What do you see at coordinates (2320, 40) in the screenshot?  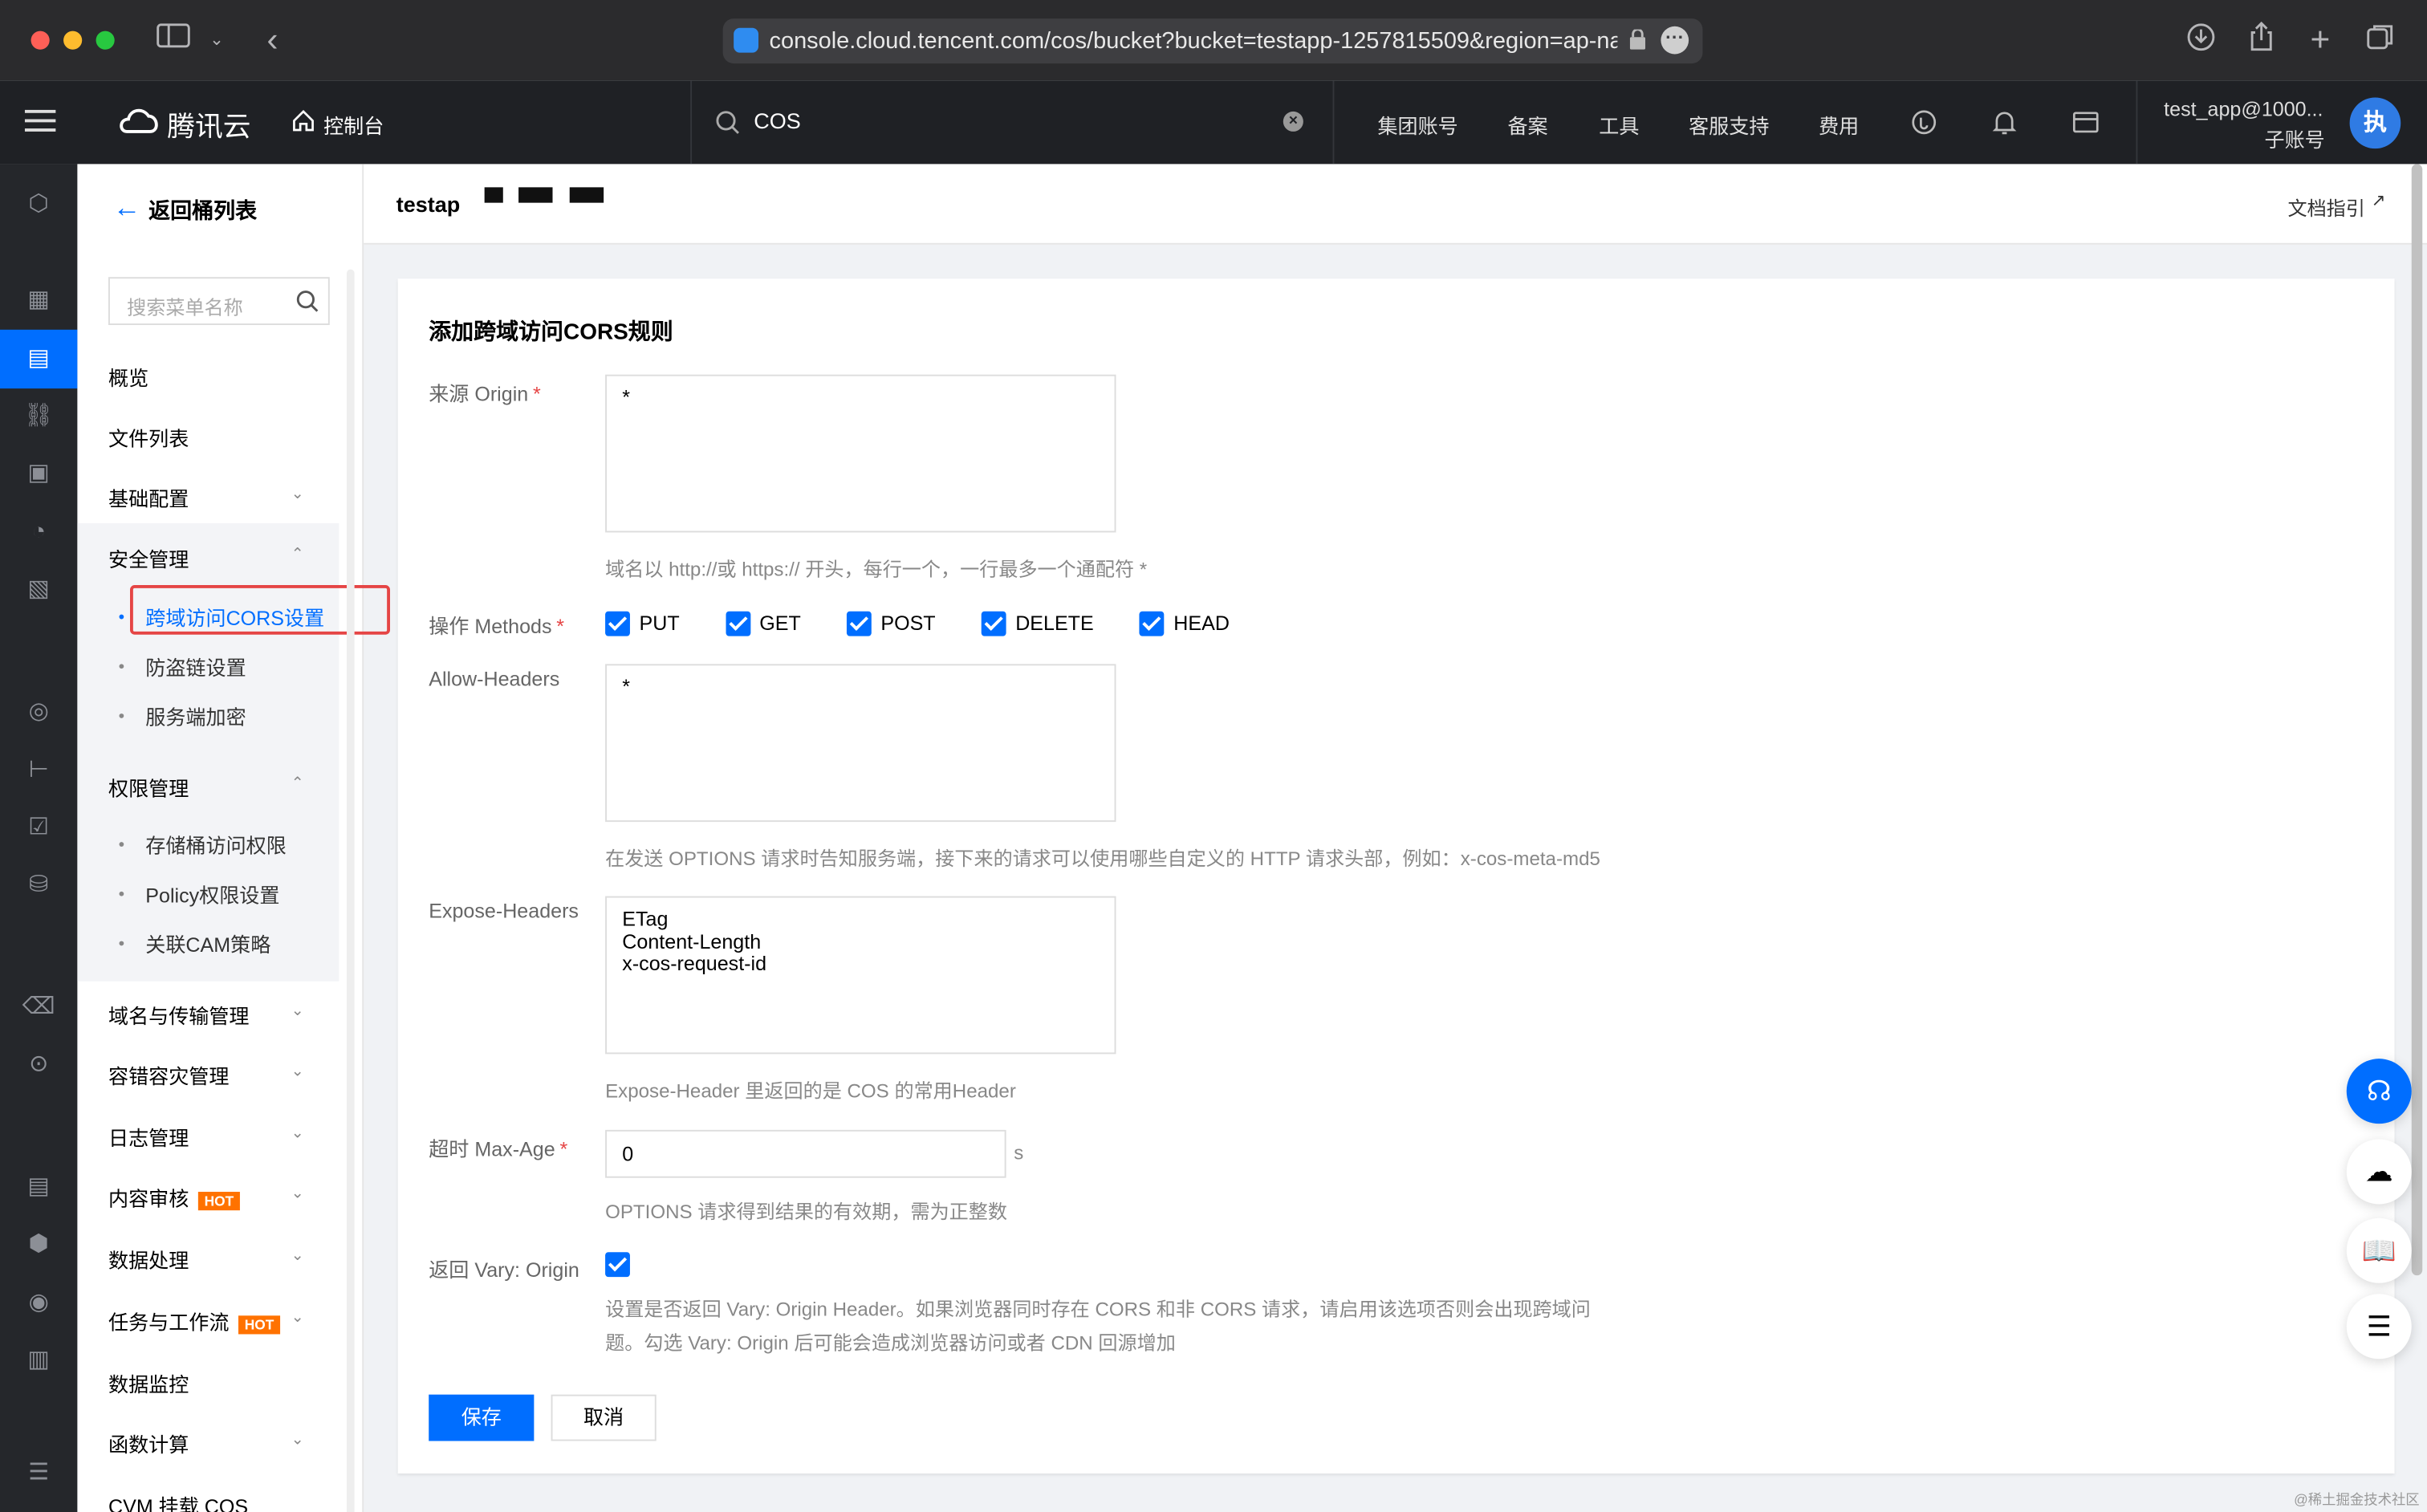 I see `new-tab-plus-icon: +` at bounding box center [2320, 40].